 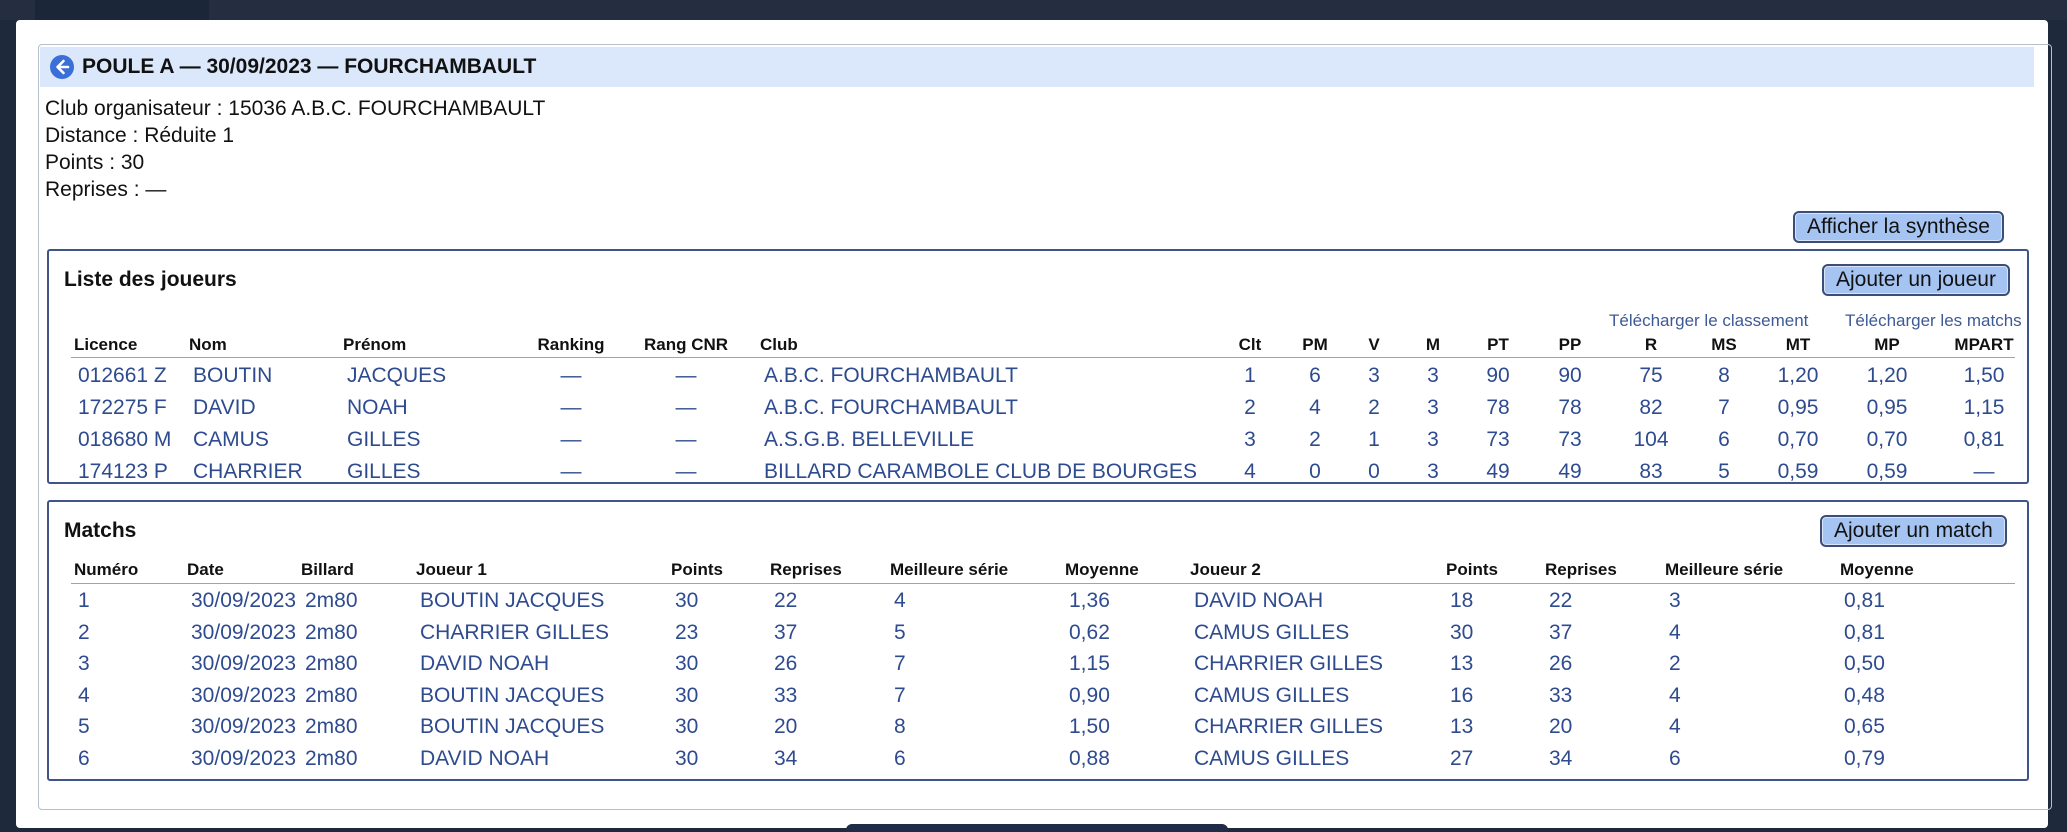 What do you see at coordinates (1864, 696) in the screenshot?
I see `matches-cell: 0,48` at bounding box center [1864, 696].